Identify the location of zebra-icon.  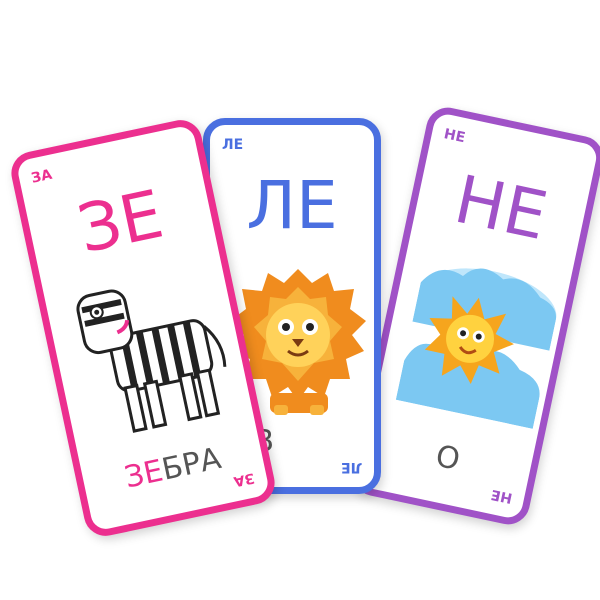
(148, 354).